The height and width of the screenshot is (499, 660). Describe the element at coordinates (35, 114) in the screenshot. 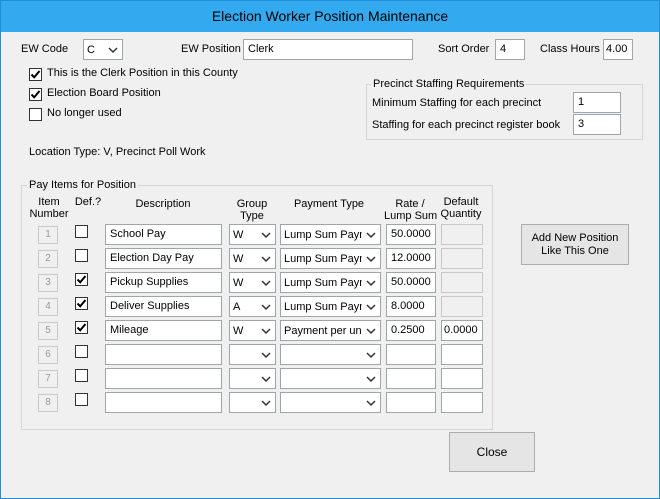

I see `no-longer-used-checkbox` at that location.